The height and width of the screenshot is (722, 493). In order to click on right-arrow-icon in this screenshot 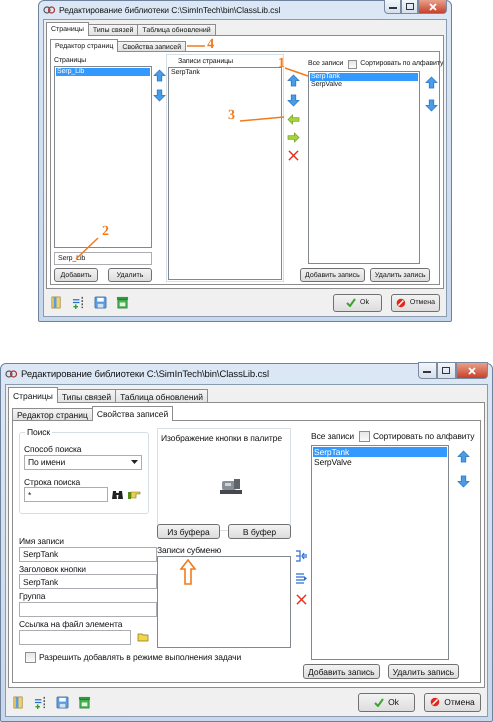, I will do `click(293, 137)`.